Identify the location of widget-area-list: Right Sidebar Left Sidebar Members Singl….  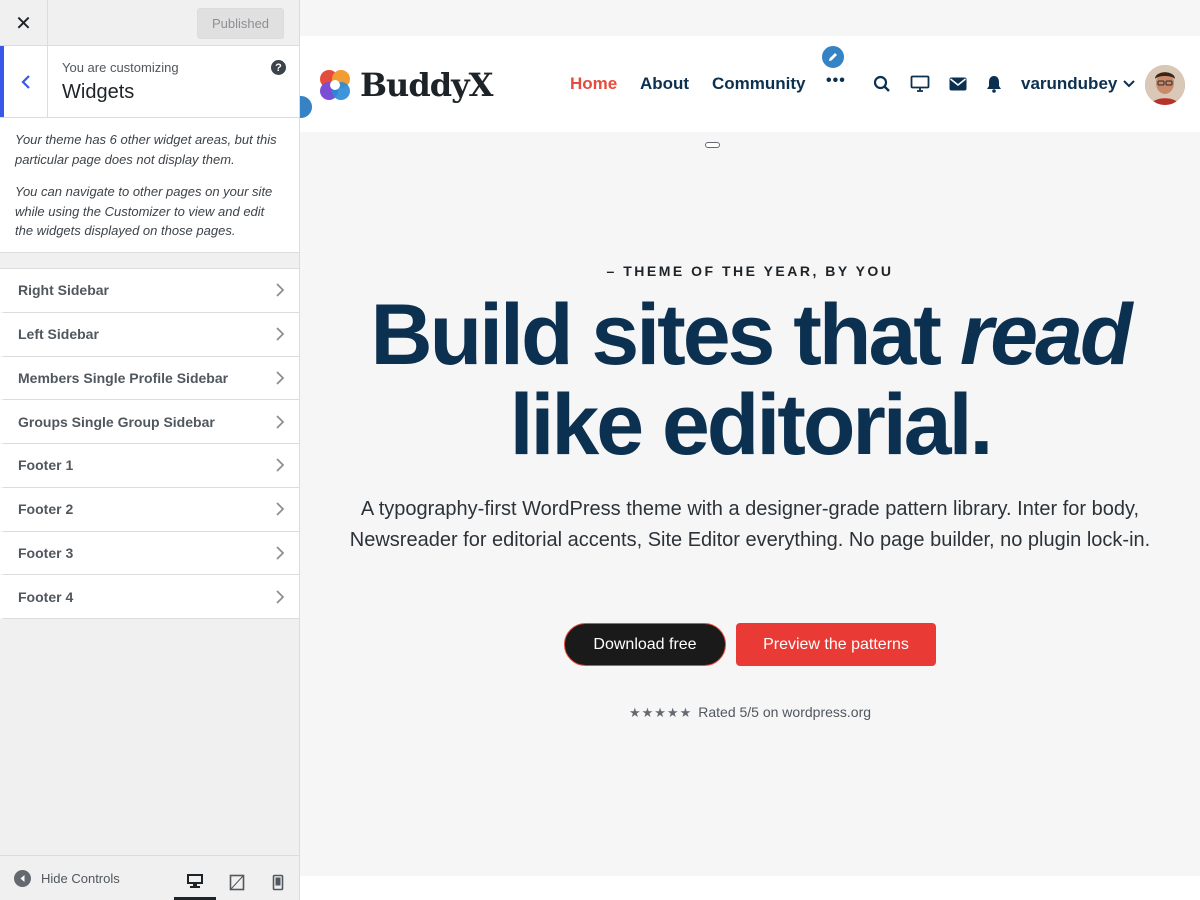
(149, 443).